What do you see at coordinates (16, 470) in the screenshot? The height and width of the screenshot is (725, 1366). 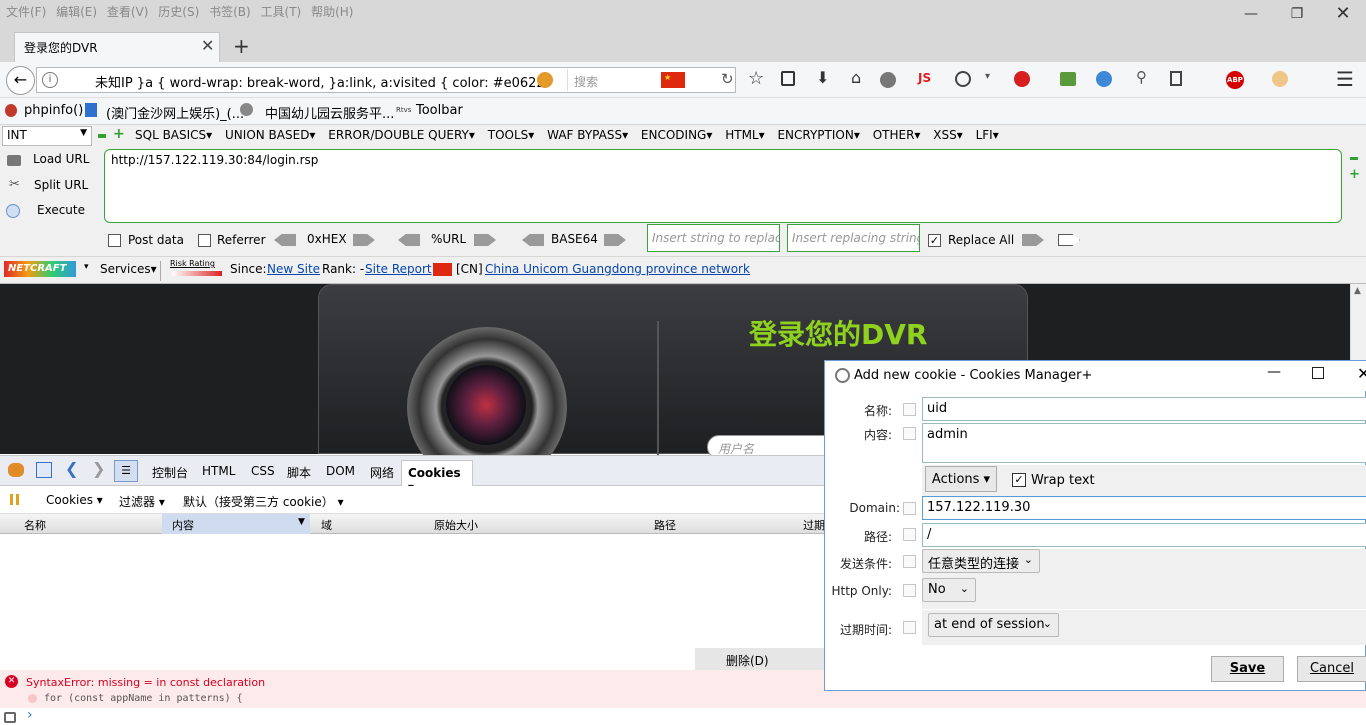 I see `firebug-icon` at bounding box center [16, 470].